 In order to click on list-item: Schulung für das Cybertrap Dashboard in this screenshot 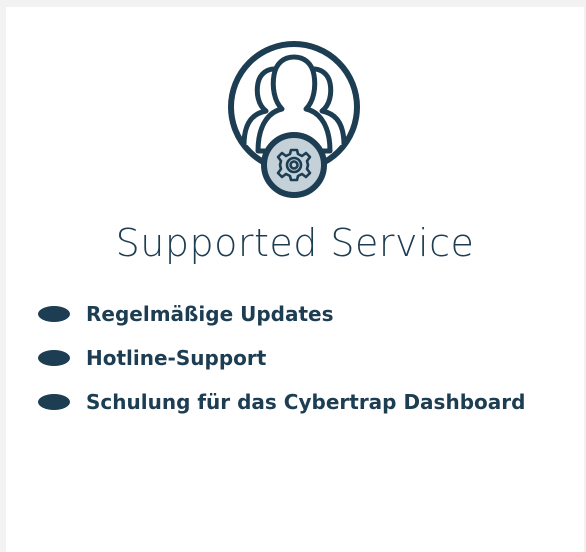, I will do `click(281, 402)`.